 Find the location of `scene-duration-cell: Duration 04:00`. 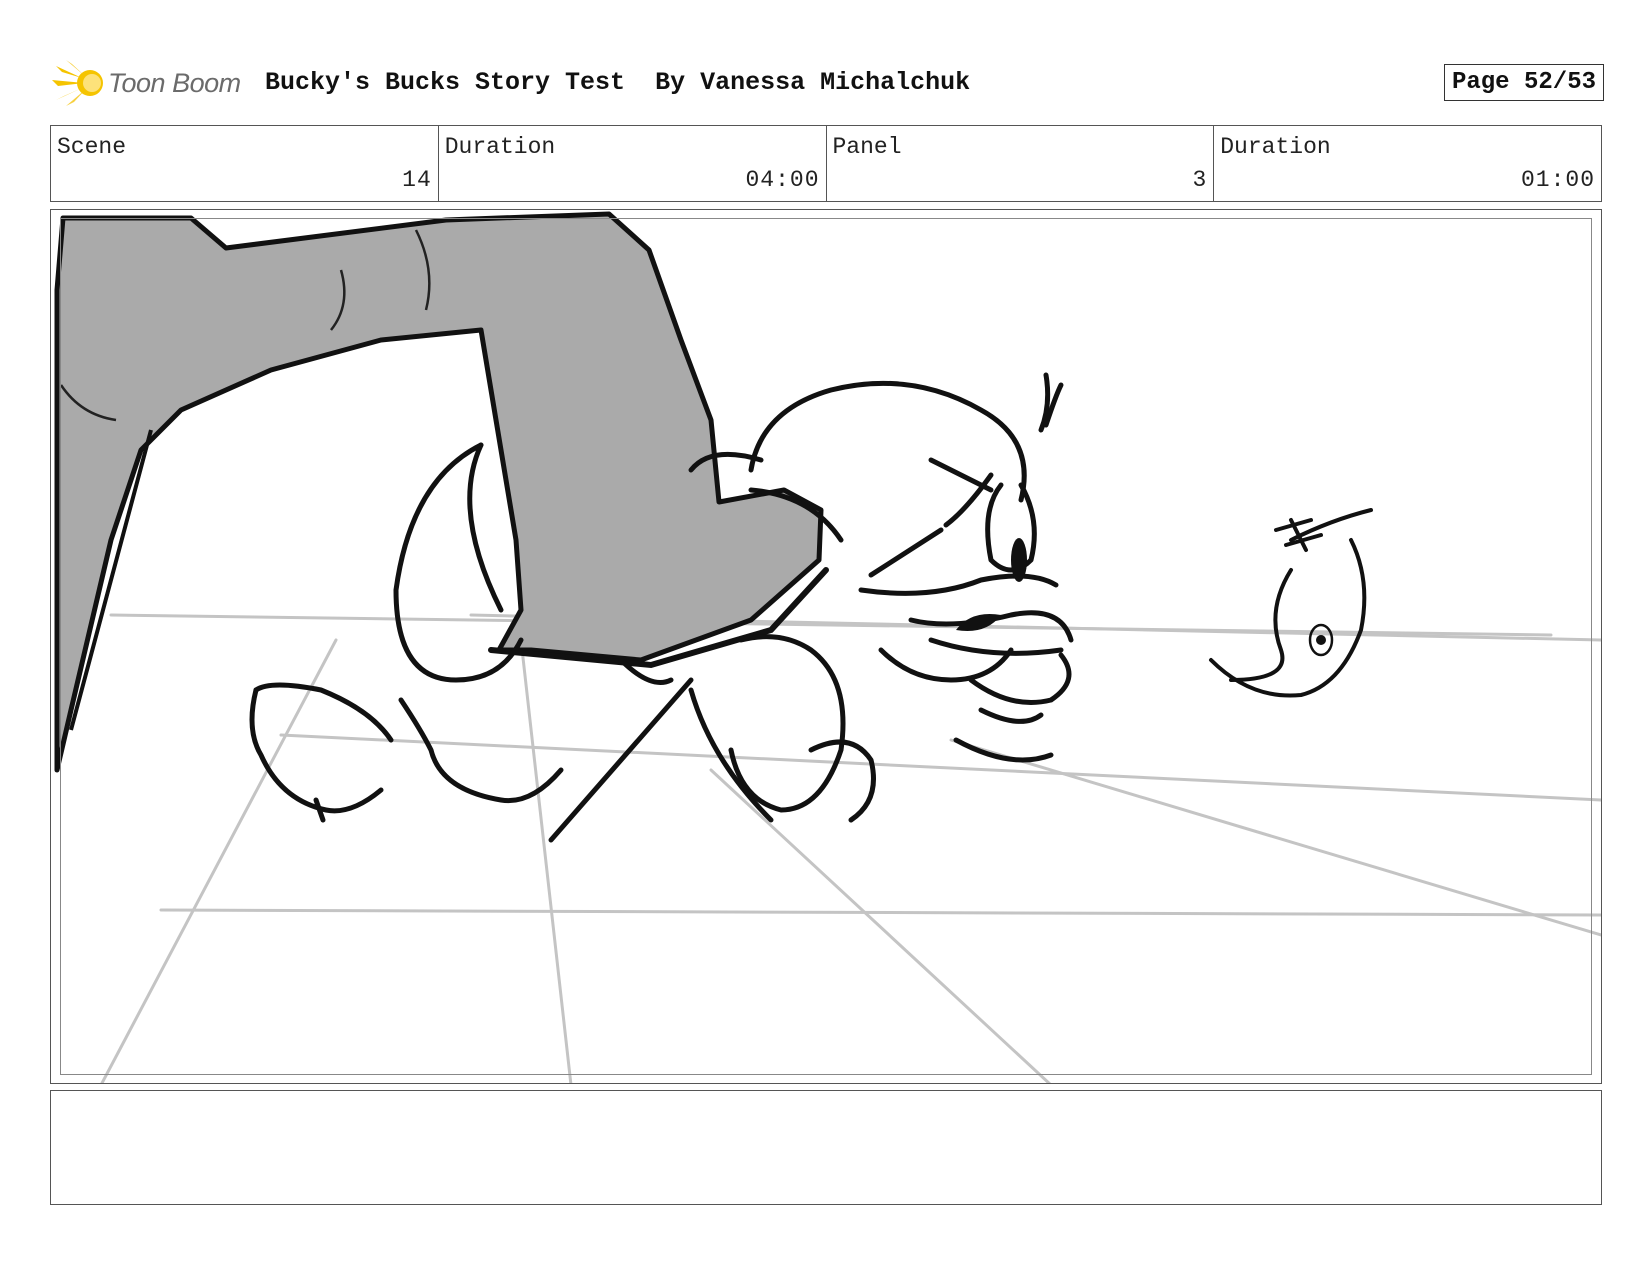

scene-duration-cell: Duration 04:00 is located at coordinates (633, 163).